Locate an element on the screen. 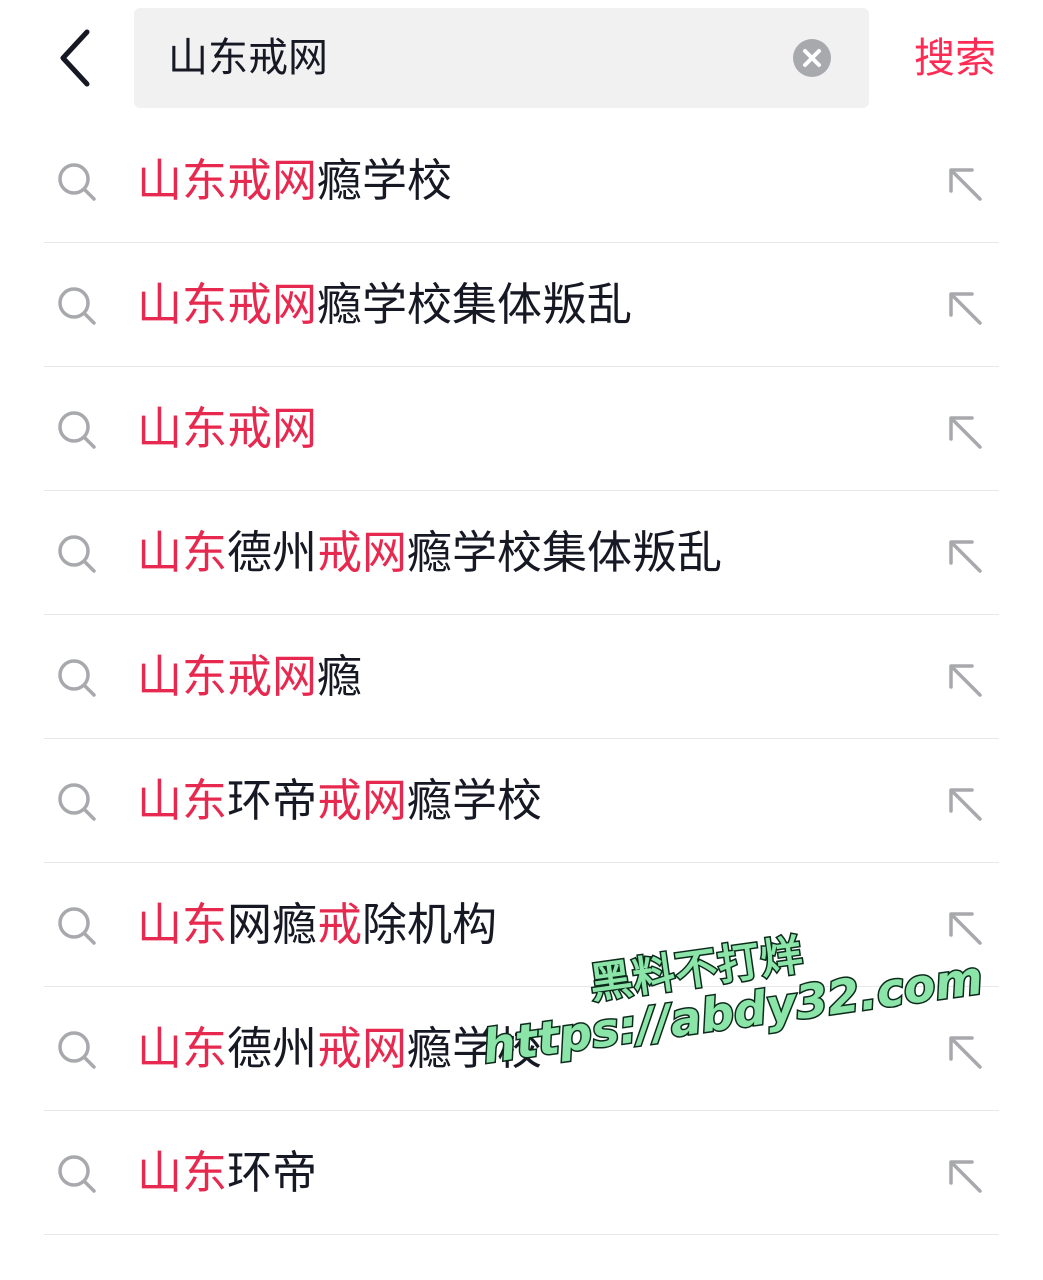 The width and height of the screenshot is (1043, 1280). suggestion-item: 山东戒网瘾学校集体叛乱 is located at coordinates (521, 305).